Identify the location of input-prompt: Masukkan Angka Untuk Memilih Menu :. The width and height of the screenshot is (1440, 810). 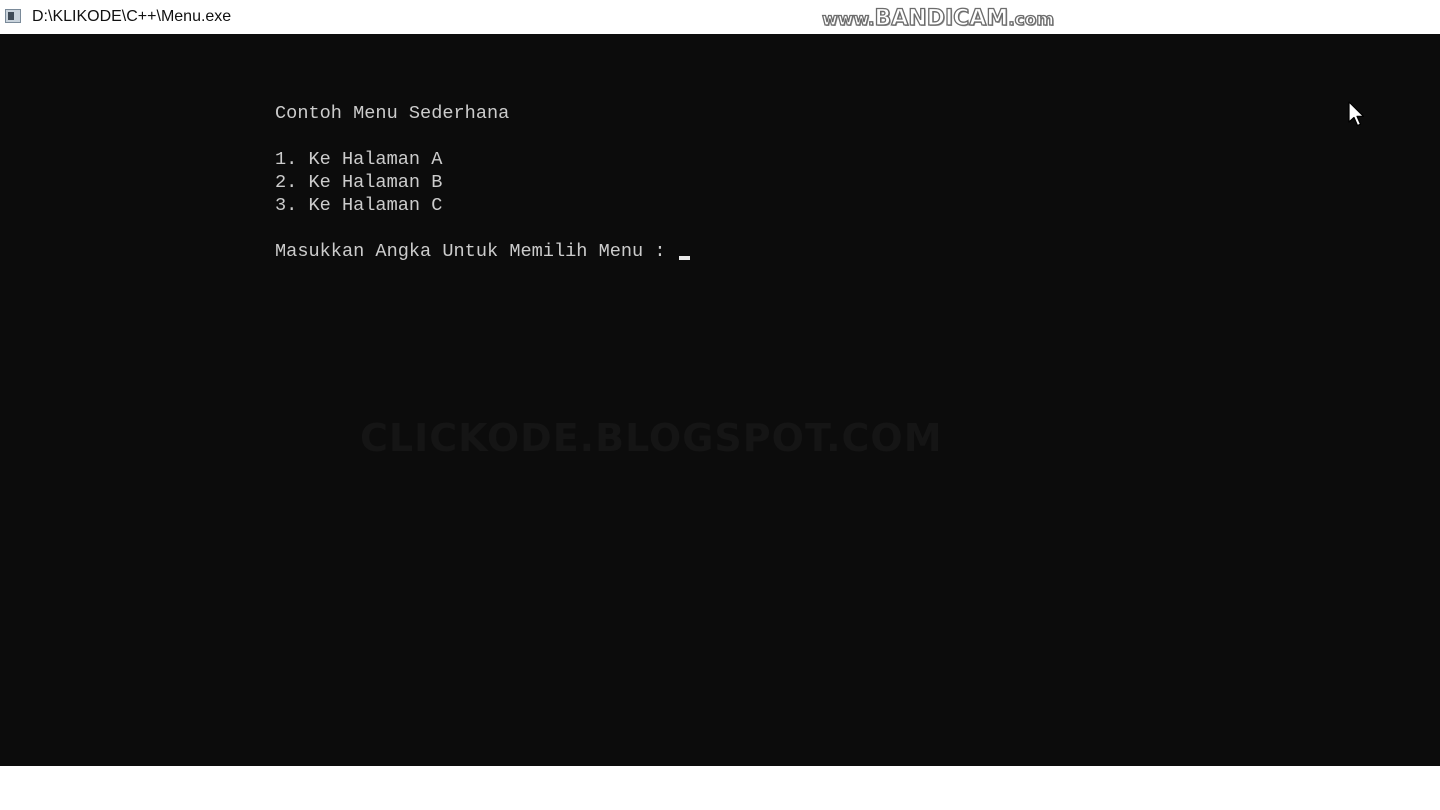
(476, 251).